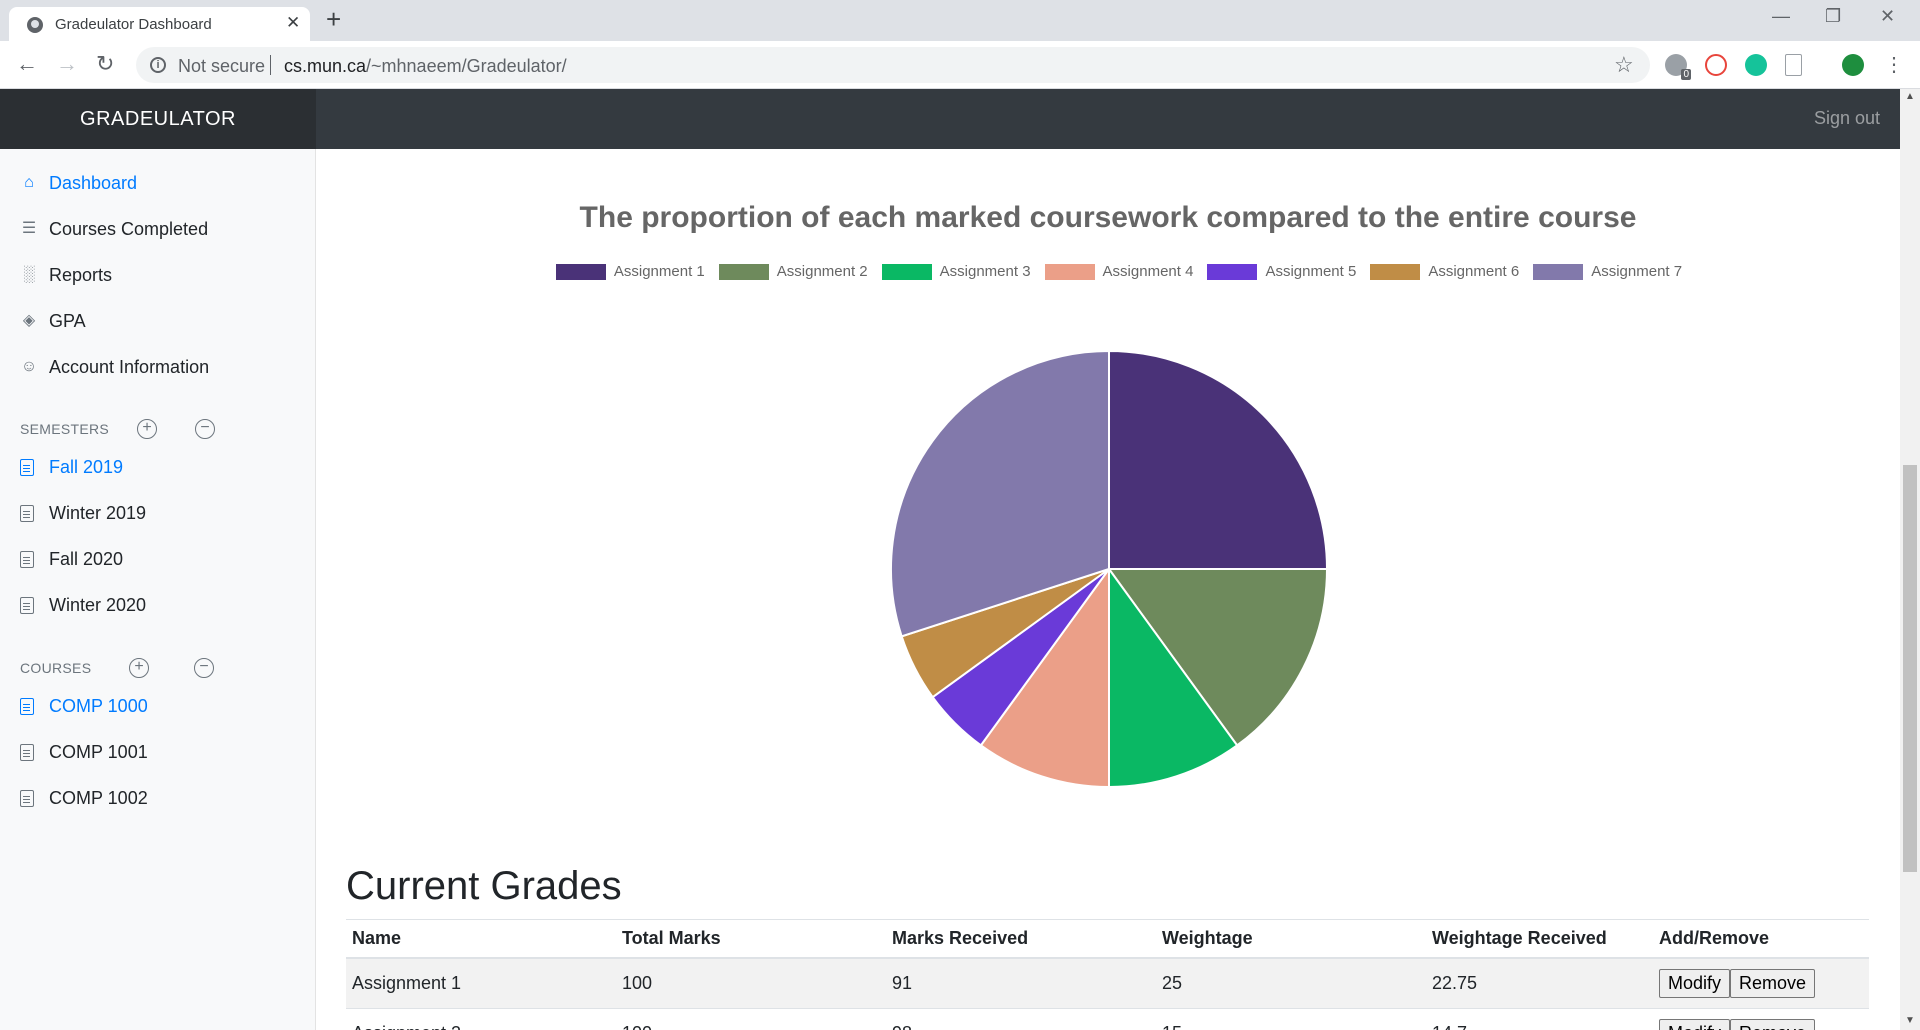 The image size is (1920, 1030). What do you see at coordinates (1678, 67) in the screenshot?
I see `extension-help-icon: 0` at bounding box center [1678, 67].